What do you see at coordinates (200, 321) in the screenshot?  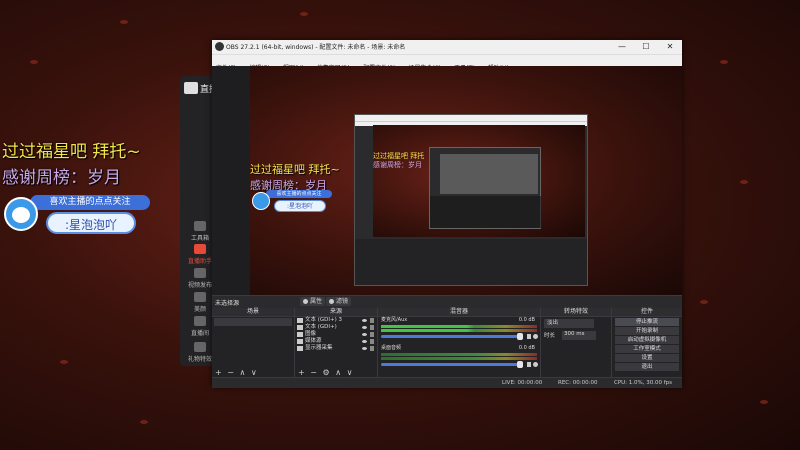 I see `room-icon` at bounding box center [200, 321].